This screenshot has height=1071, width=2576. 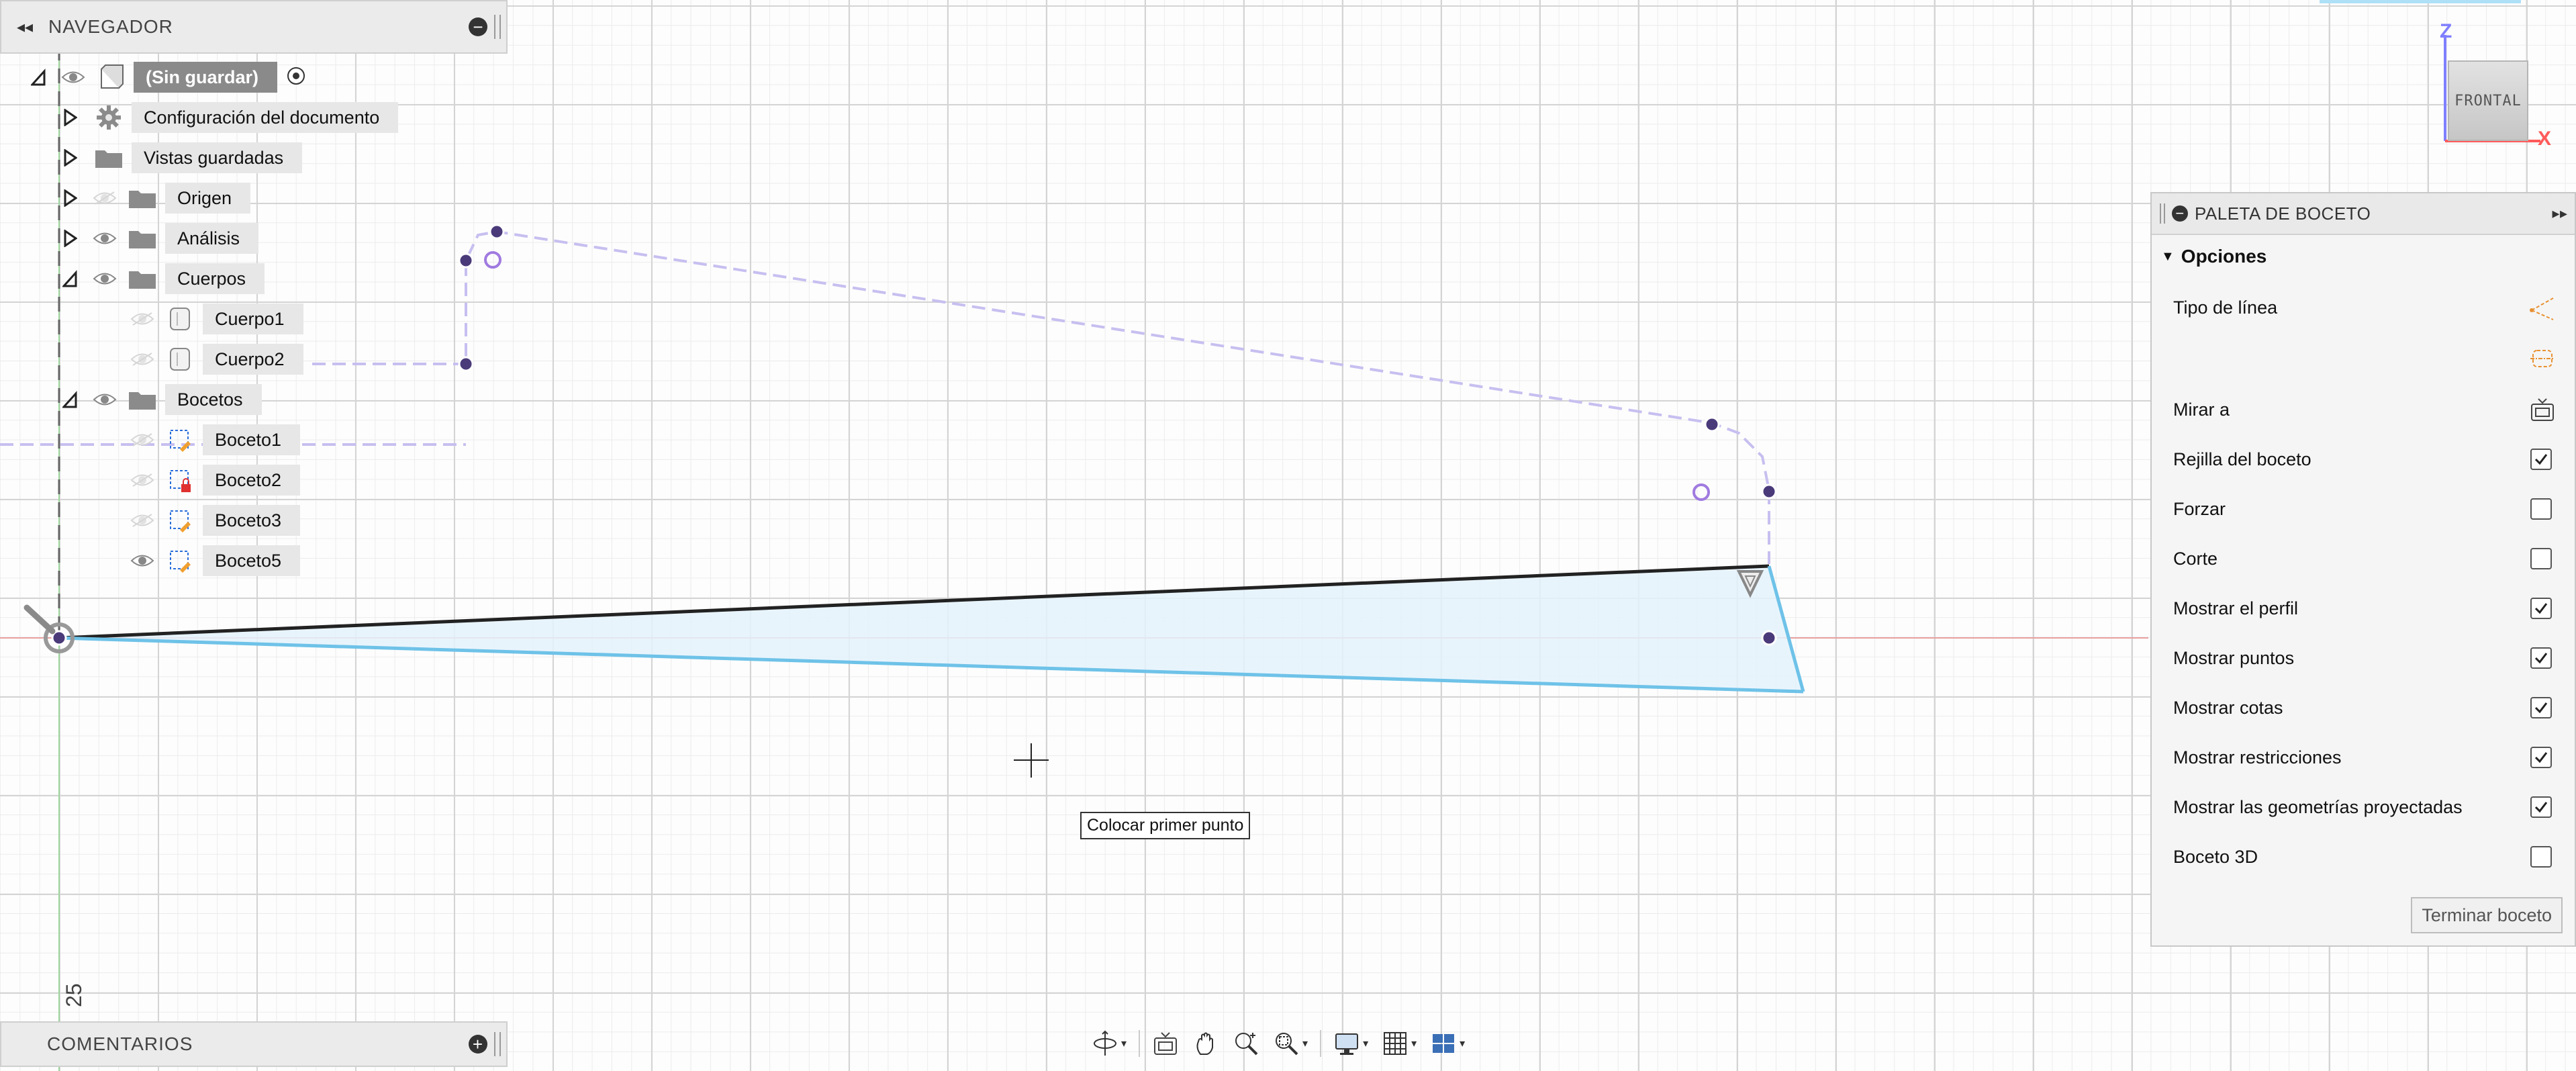 I want to click on comments-bar: COMENTARIOS +, so click(x=254, y=1044).